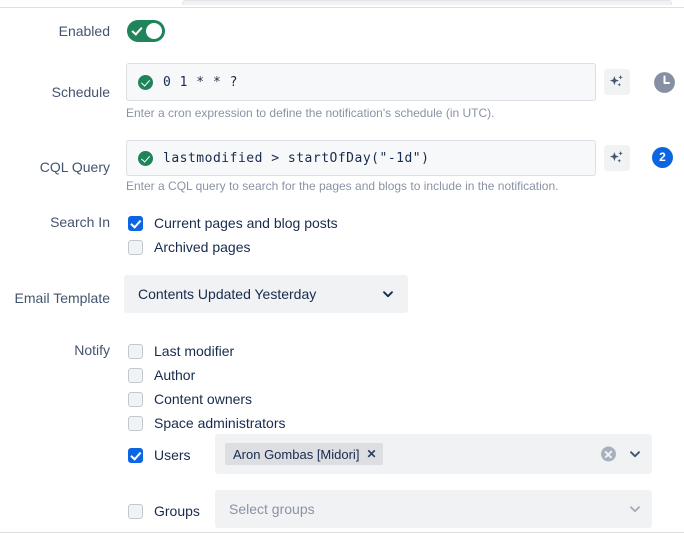  I want to click on schedule-ai-assist-button, so click(617, 82).